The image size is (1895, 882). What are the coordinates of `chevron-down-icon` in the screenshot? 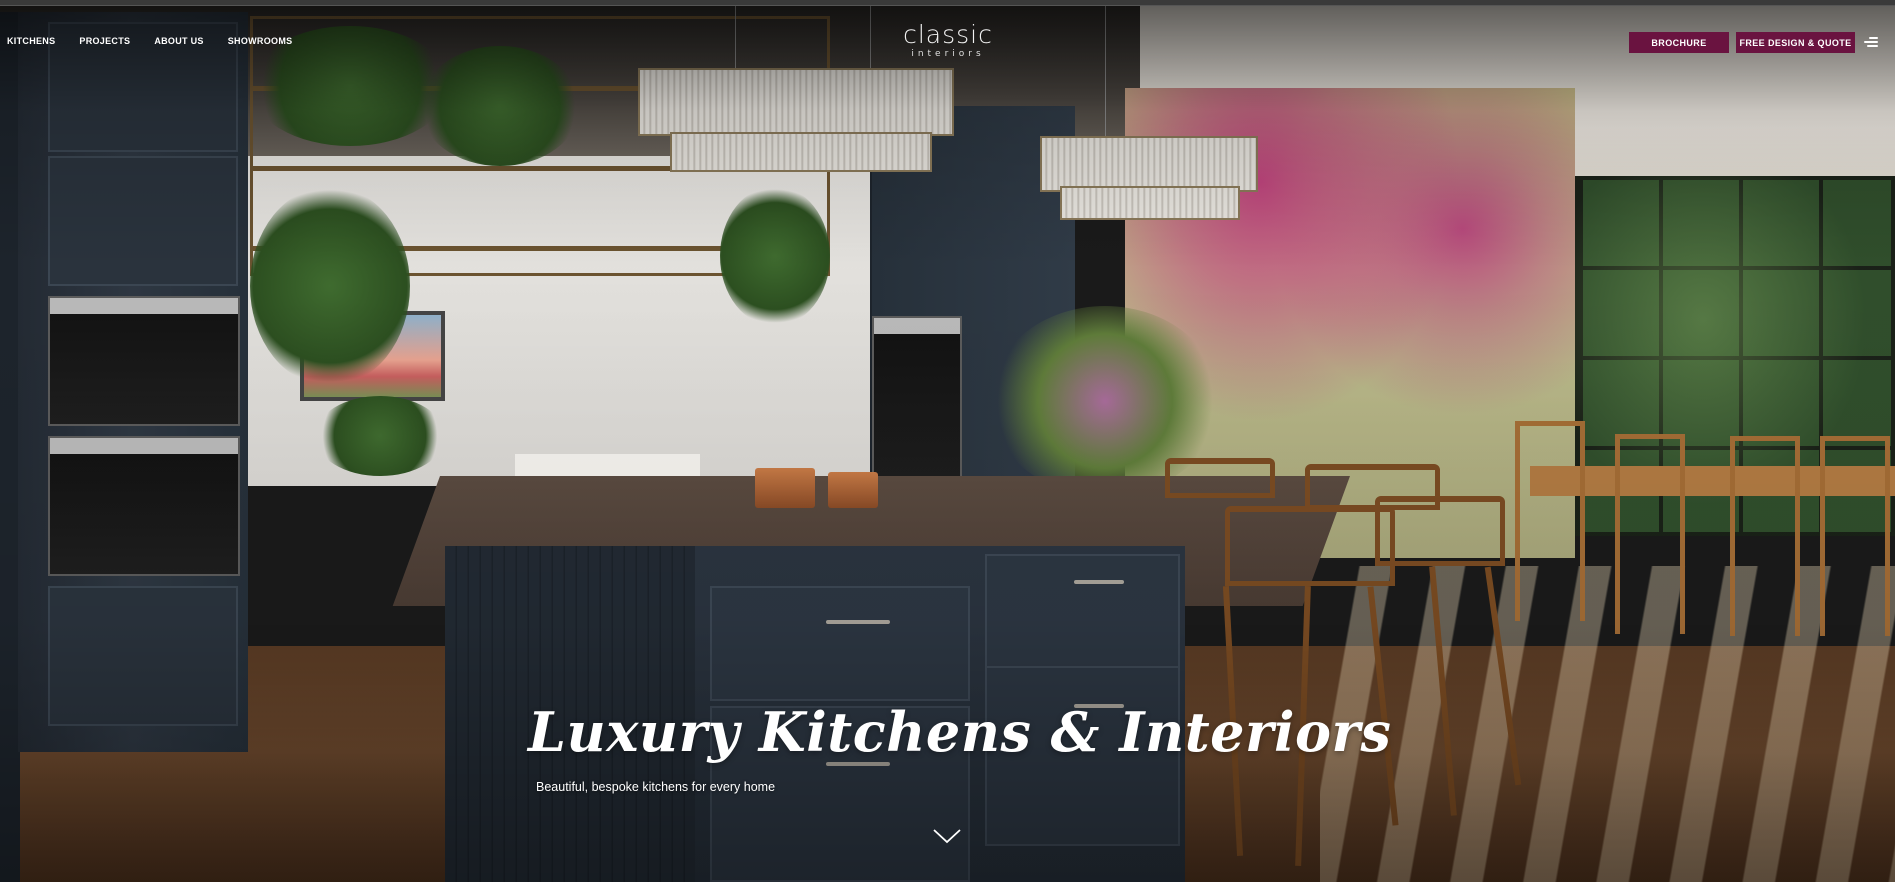 It's located at (947, 836).